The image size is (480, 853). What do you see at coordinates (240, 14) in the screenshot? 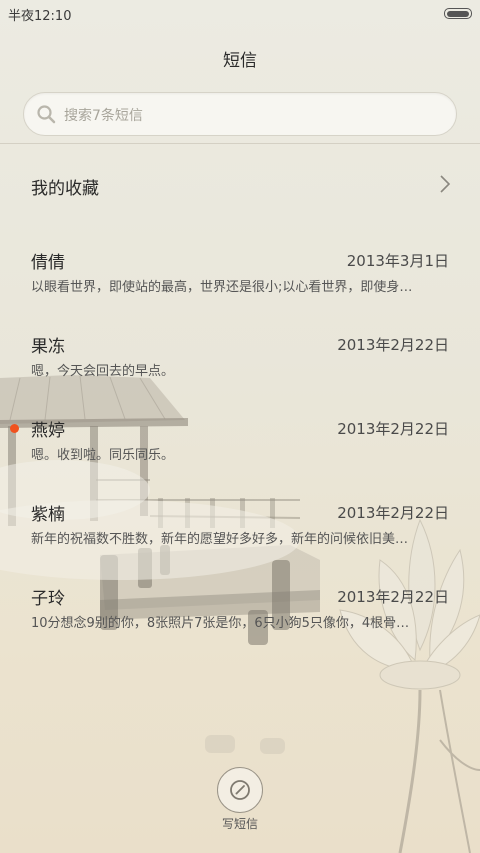
I see `status-bar: 半夜12:10` at bounding box center [240, 14].